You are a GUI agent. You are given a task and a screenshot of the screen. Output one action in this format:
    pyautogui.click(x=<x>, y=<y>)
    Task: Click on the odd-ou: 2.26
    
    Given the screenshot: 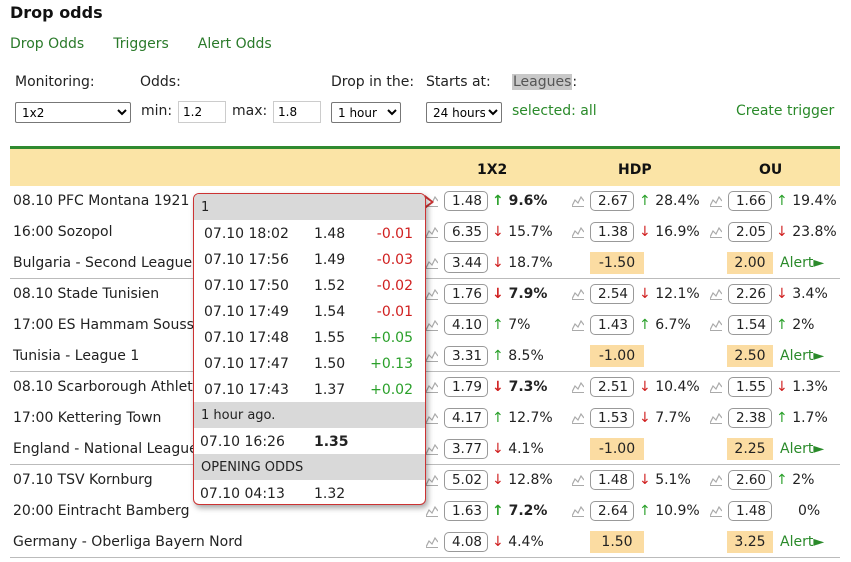 What is the action you would take?
    pyautogui.click(x=750, y=294)
    